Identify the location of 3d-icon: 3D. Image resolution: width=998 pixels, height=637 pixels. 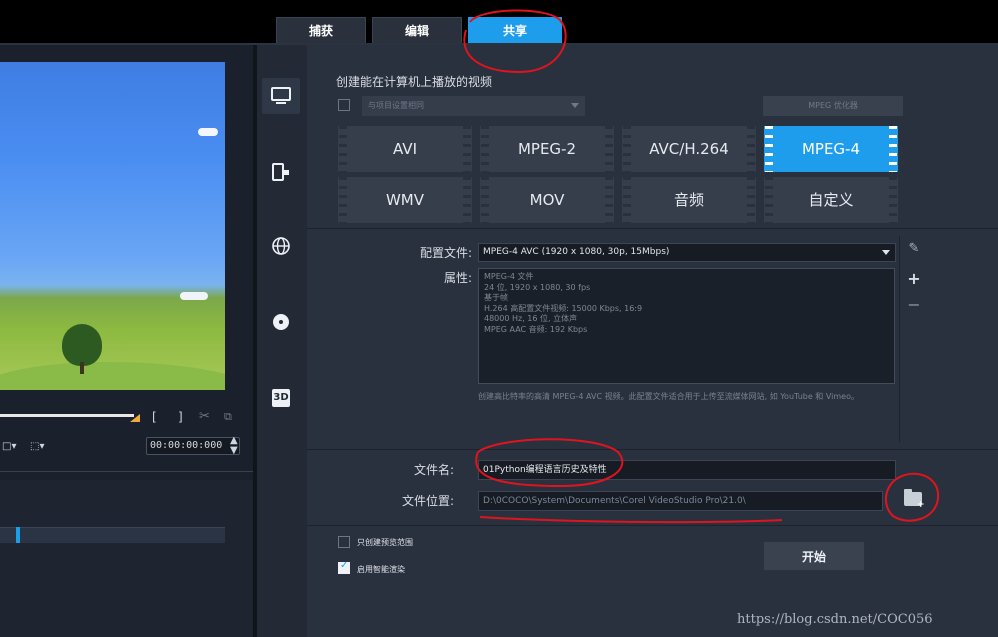
(281, 398).